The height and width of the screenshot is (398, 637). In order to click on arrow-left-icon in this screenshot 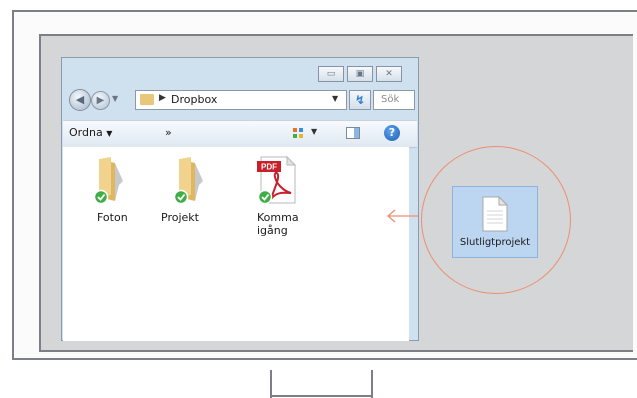, I will do `click(402, 216)`.